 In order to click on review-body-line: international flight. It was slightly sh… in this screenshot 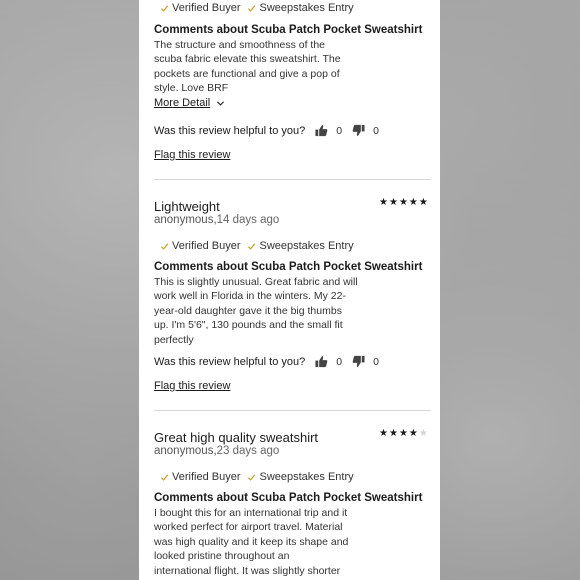, I will do `click(247, 570)`.